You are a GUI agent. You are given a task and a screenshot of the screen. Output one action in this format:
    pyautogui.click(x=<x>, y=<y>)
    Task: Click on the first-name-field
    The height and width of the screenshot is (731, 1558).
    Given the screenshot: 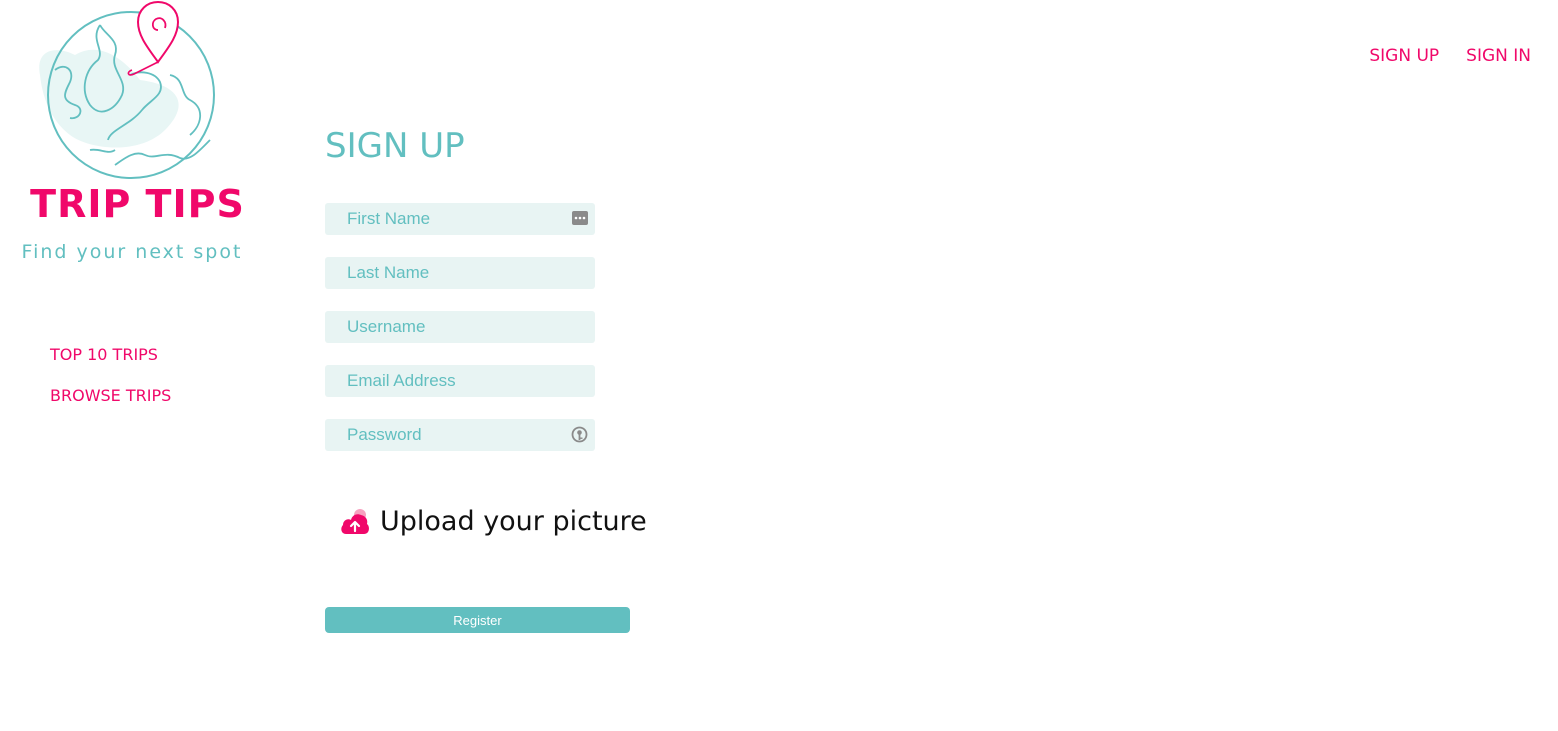 What is the action you would take?
    pyautogui.click(x=460, y=219)
    